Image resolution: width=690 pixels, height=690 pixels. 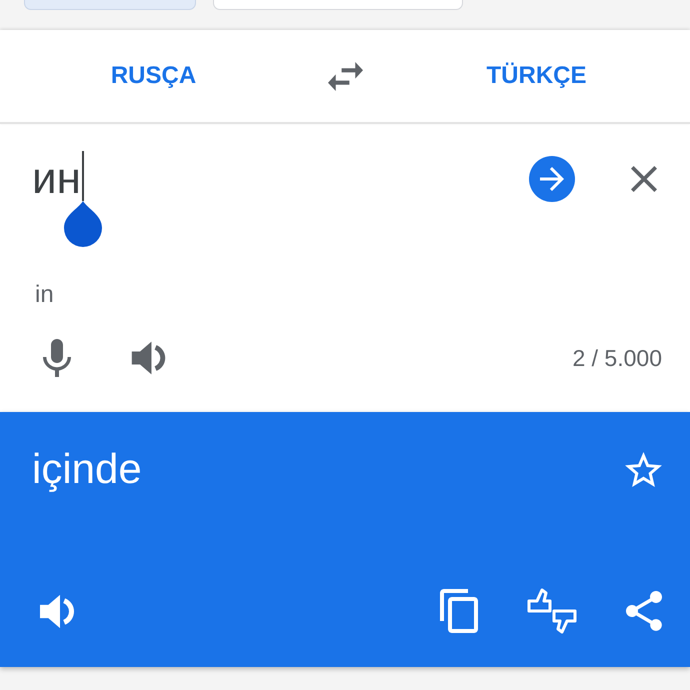 I want to click on star-icon, so click(x=643, y=469).